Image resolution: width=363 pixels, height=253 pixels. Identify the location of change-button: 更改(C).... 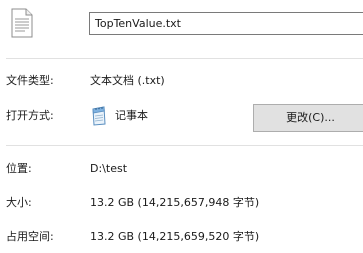
(308, 118).